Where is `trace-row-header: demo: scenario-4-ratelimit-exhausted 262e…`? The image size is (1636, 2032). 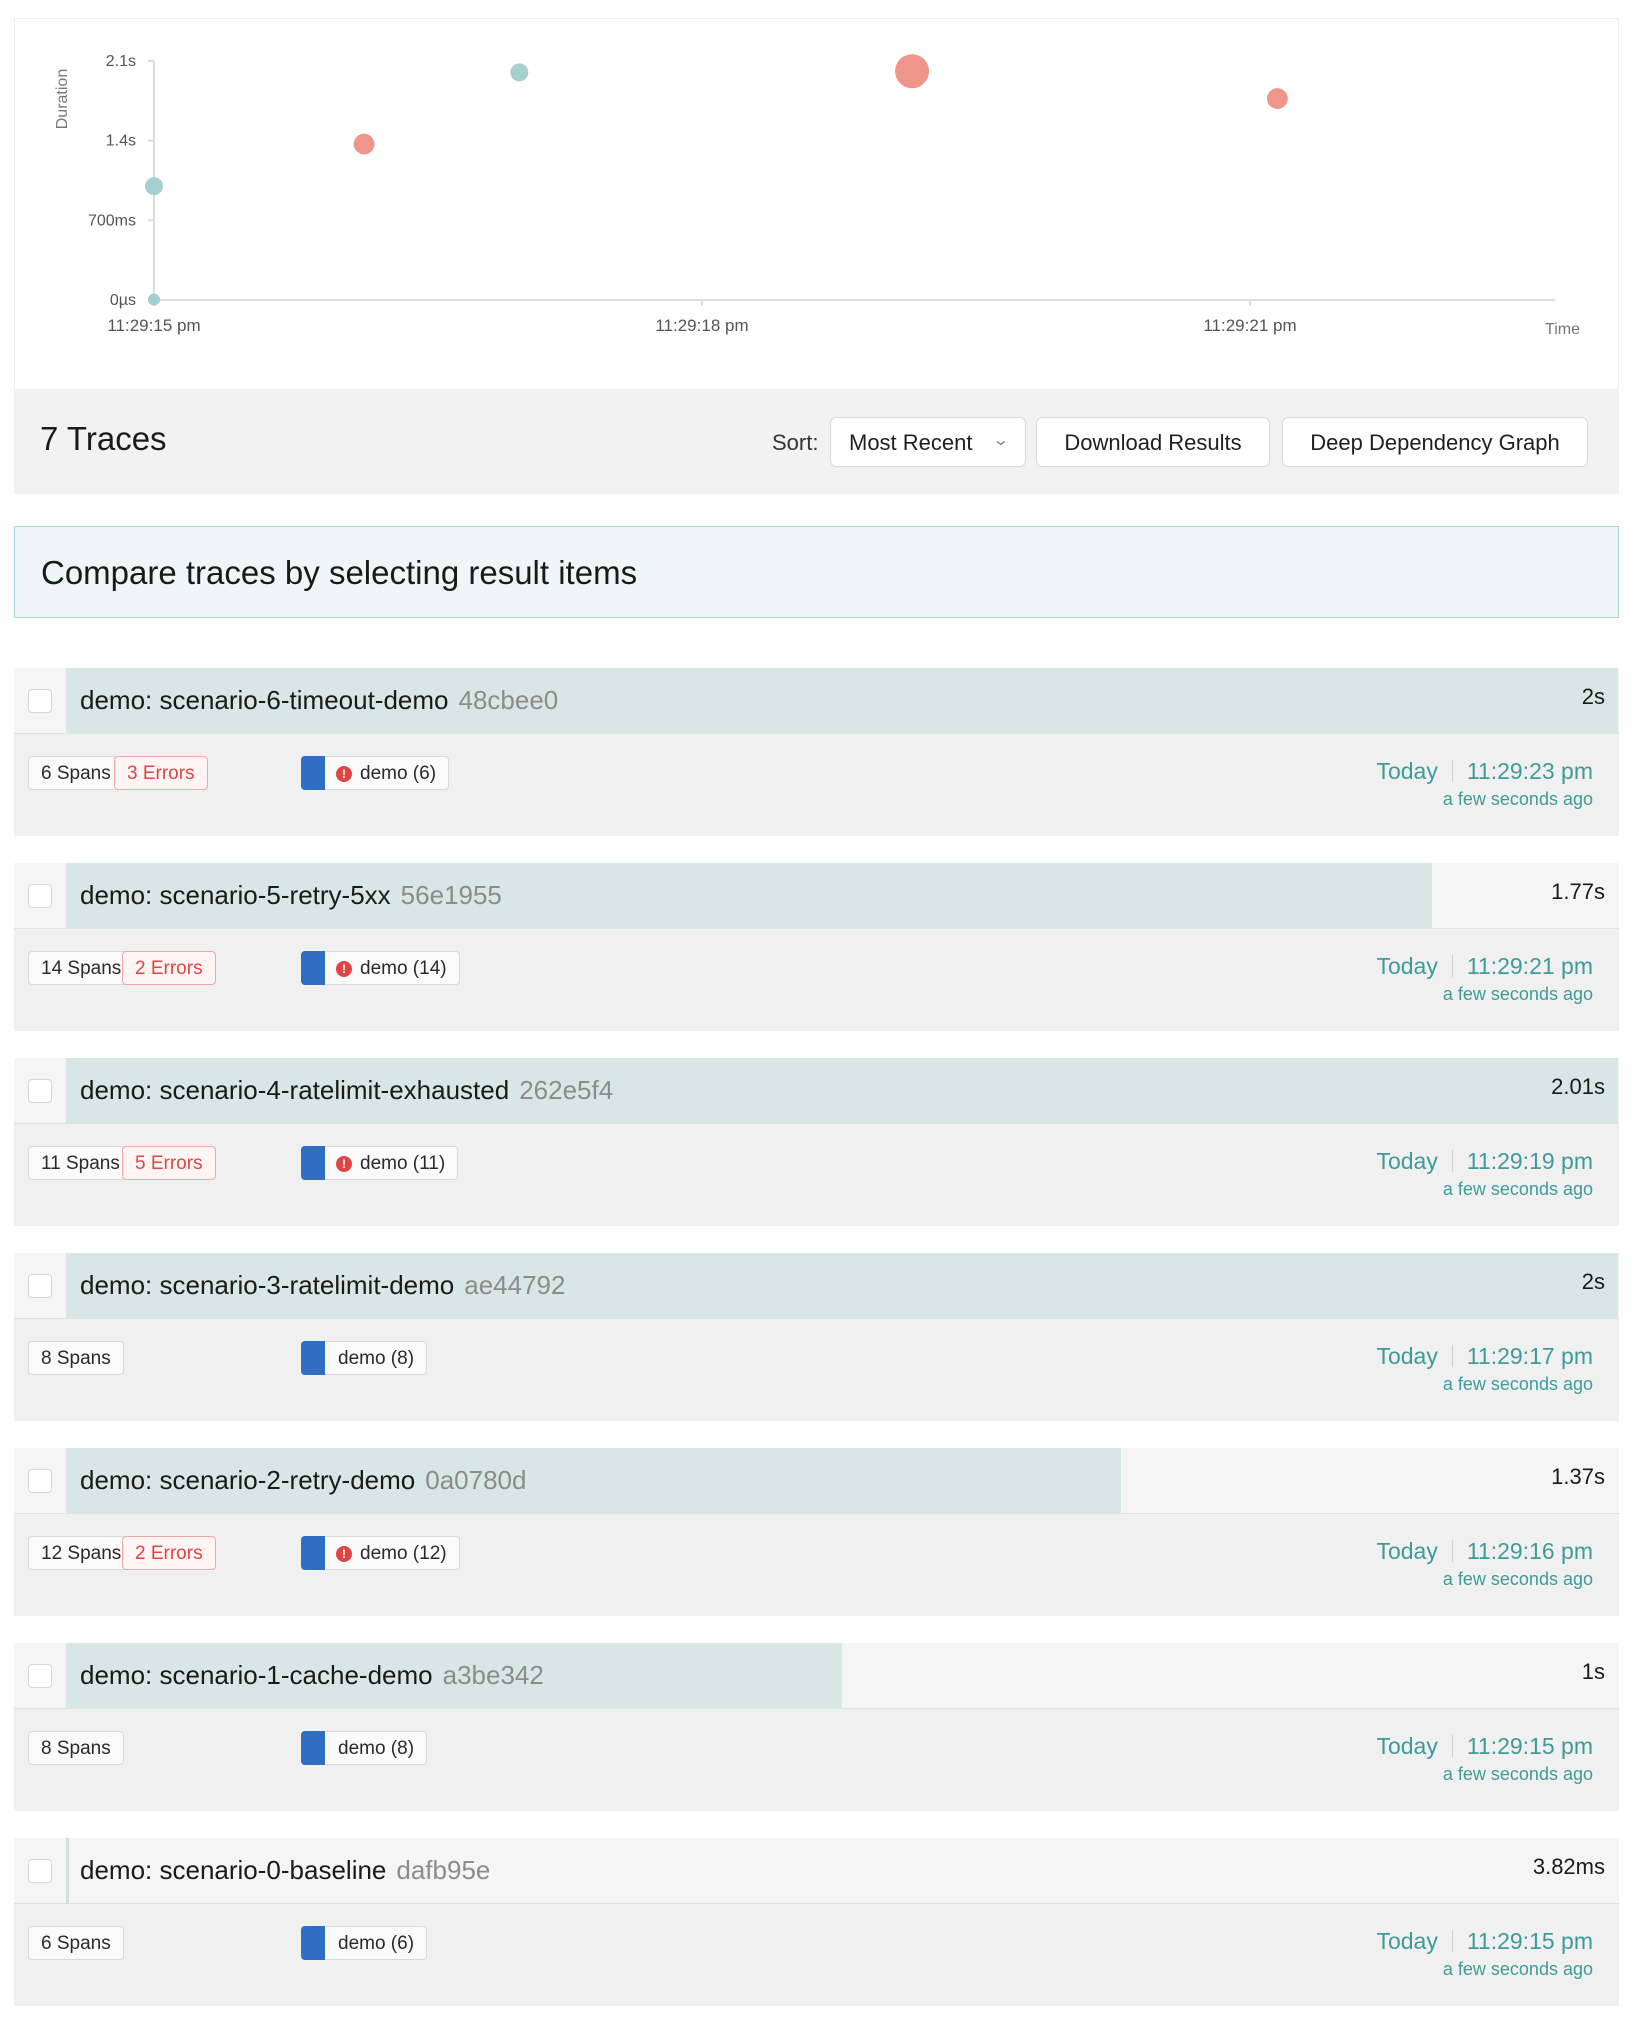
trace-row-header: demo: scenario-4-ratelimit-exhausted 262e… is located at coordinates (816, 1091).